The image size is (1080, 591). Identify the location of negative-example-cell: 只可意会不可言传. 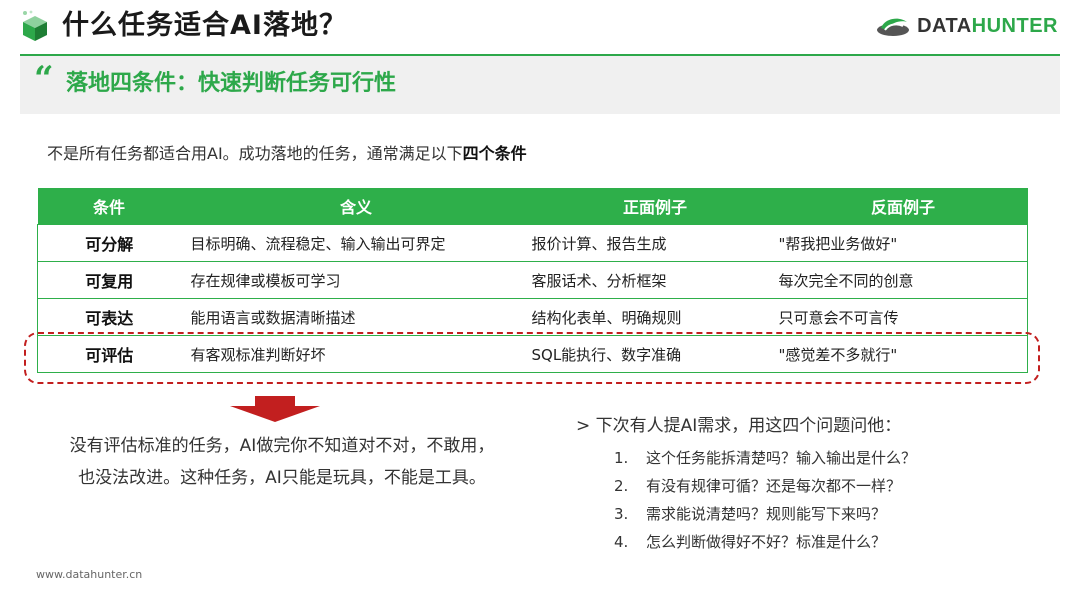
(903, 317).